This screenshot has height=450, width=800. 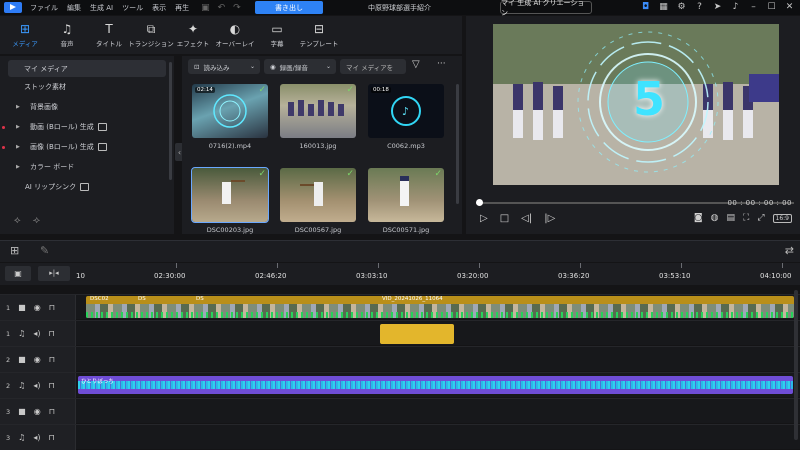 I want to click on category-color-board: ▶ カラー ボード, so click(x=87, y=167).